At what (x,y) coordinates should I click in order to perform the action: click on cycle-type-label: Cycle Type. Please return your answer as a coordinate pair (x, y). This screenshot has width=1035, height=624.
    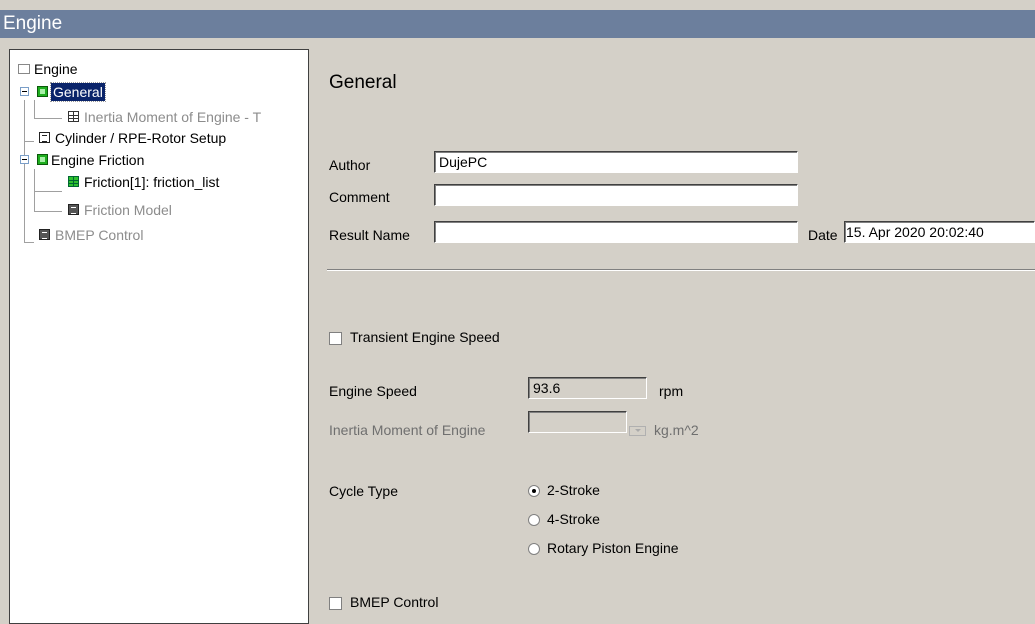
    Looking at the image, I should click on (363, 491).